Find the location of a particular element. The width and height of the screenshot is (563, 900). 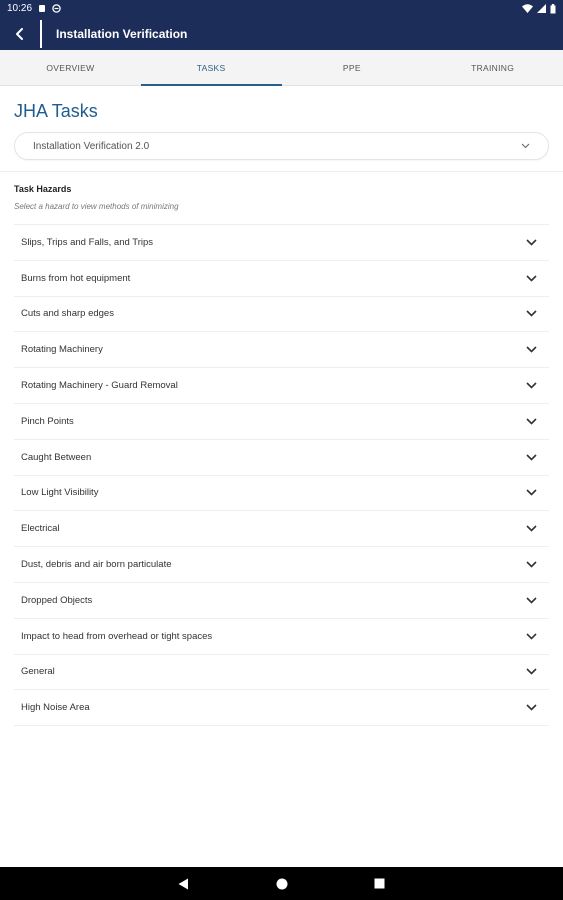

nav-back-icon is located at coordinates (184, 884).